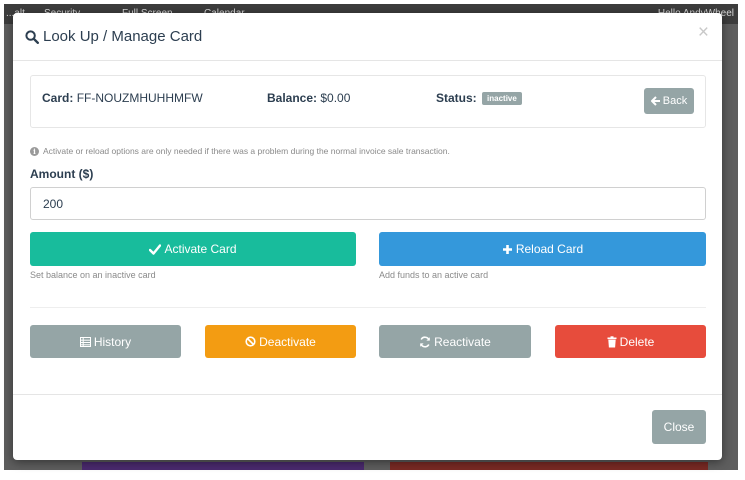 This screenshot has width=745, height=480. I want to click on balance-label: Balance:, so click(292, 98).